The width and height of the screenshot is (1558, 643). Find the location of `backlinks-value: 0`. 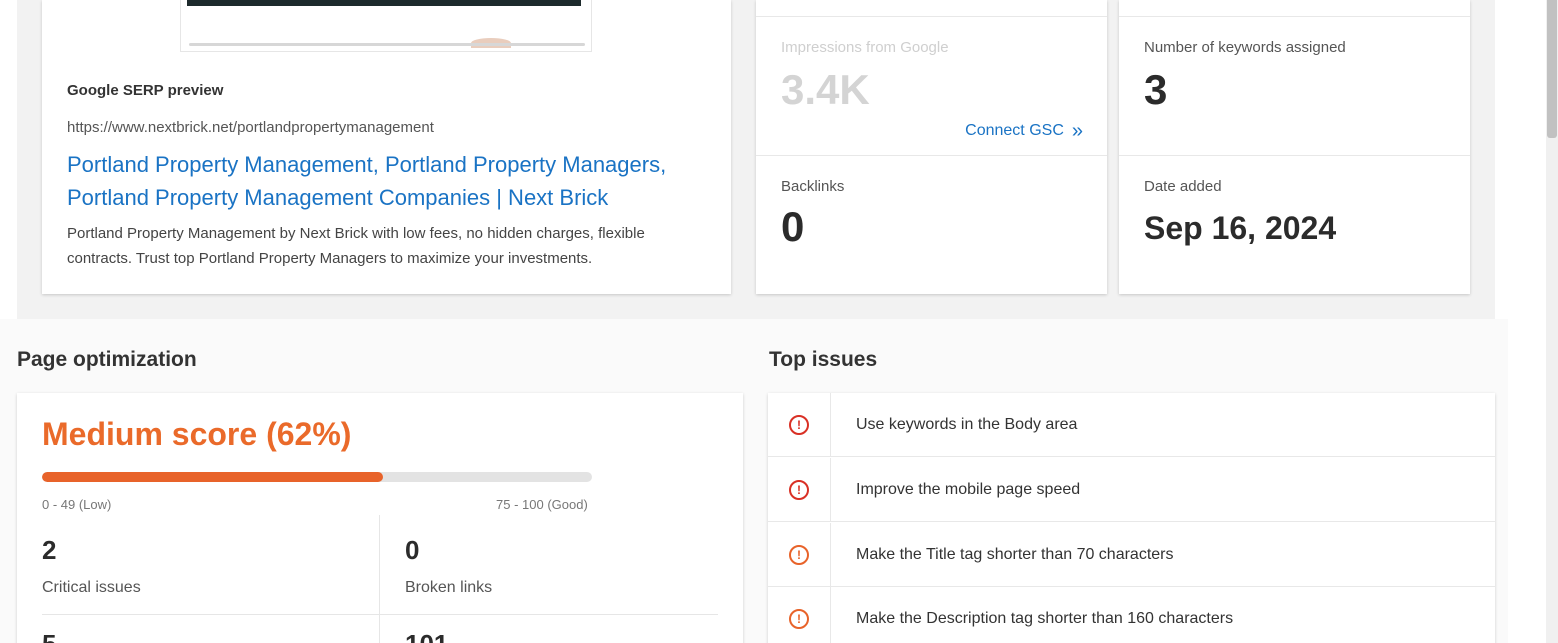

backlinks-value: 0 is located at coordinates (793, 226).